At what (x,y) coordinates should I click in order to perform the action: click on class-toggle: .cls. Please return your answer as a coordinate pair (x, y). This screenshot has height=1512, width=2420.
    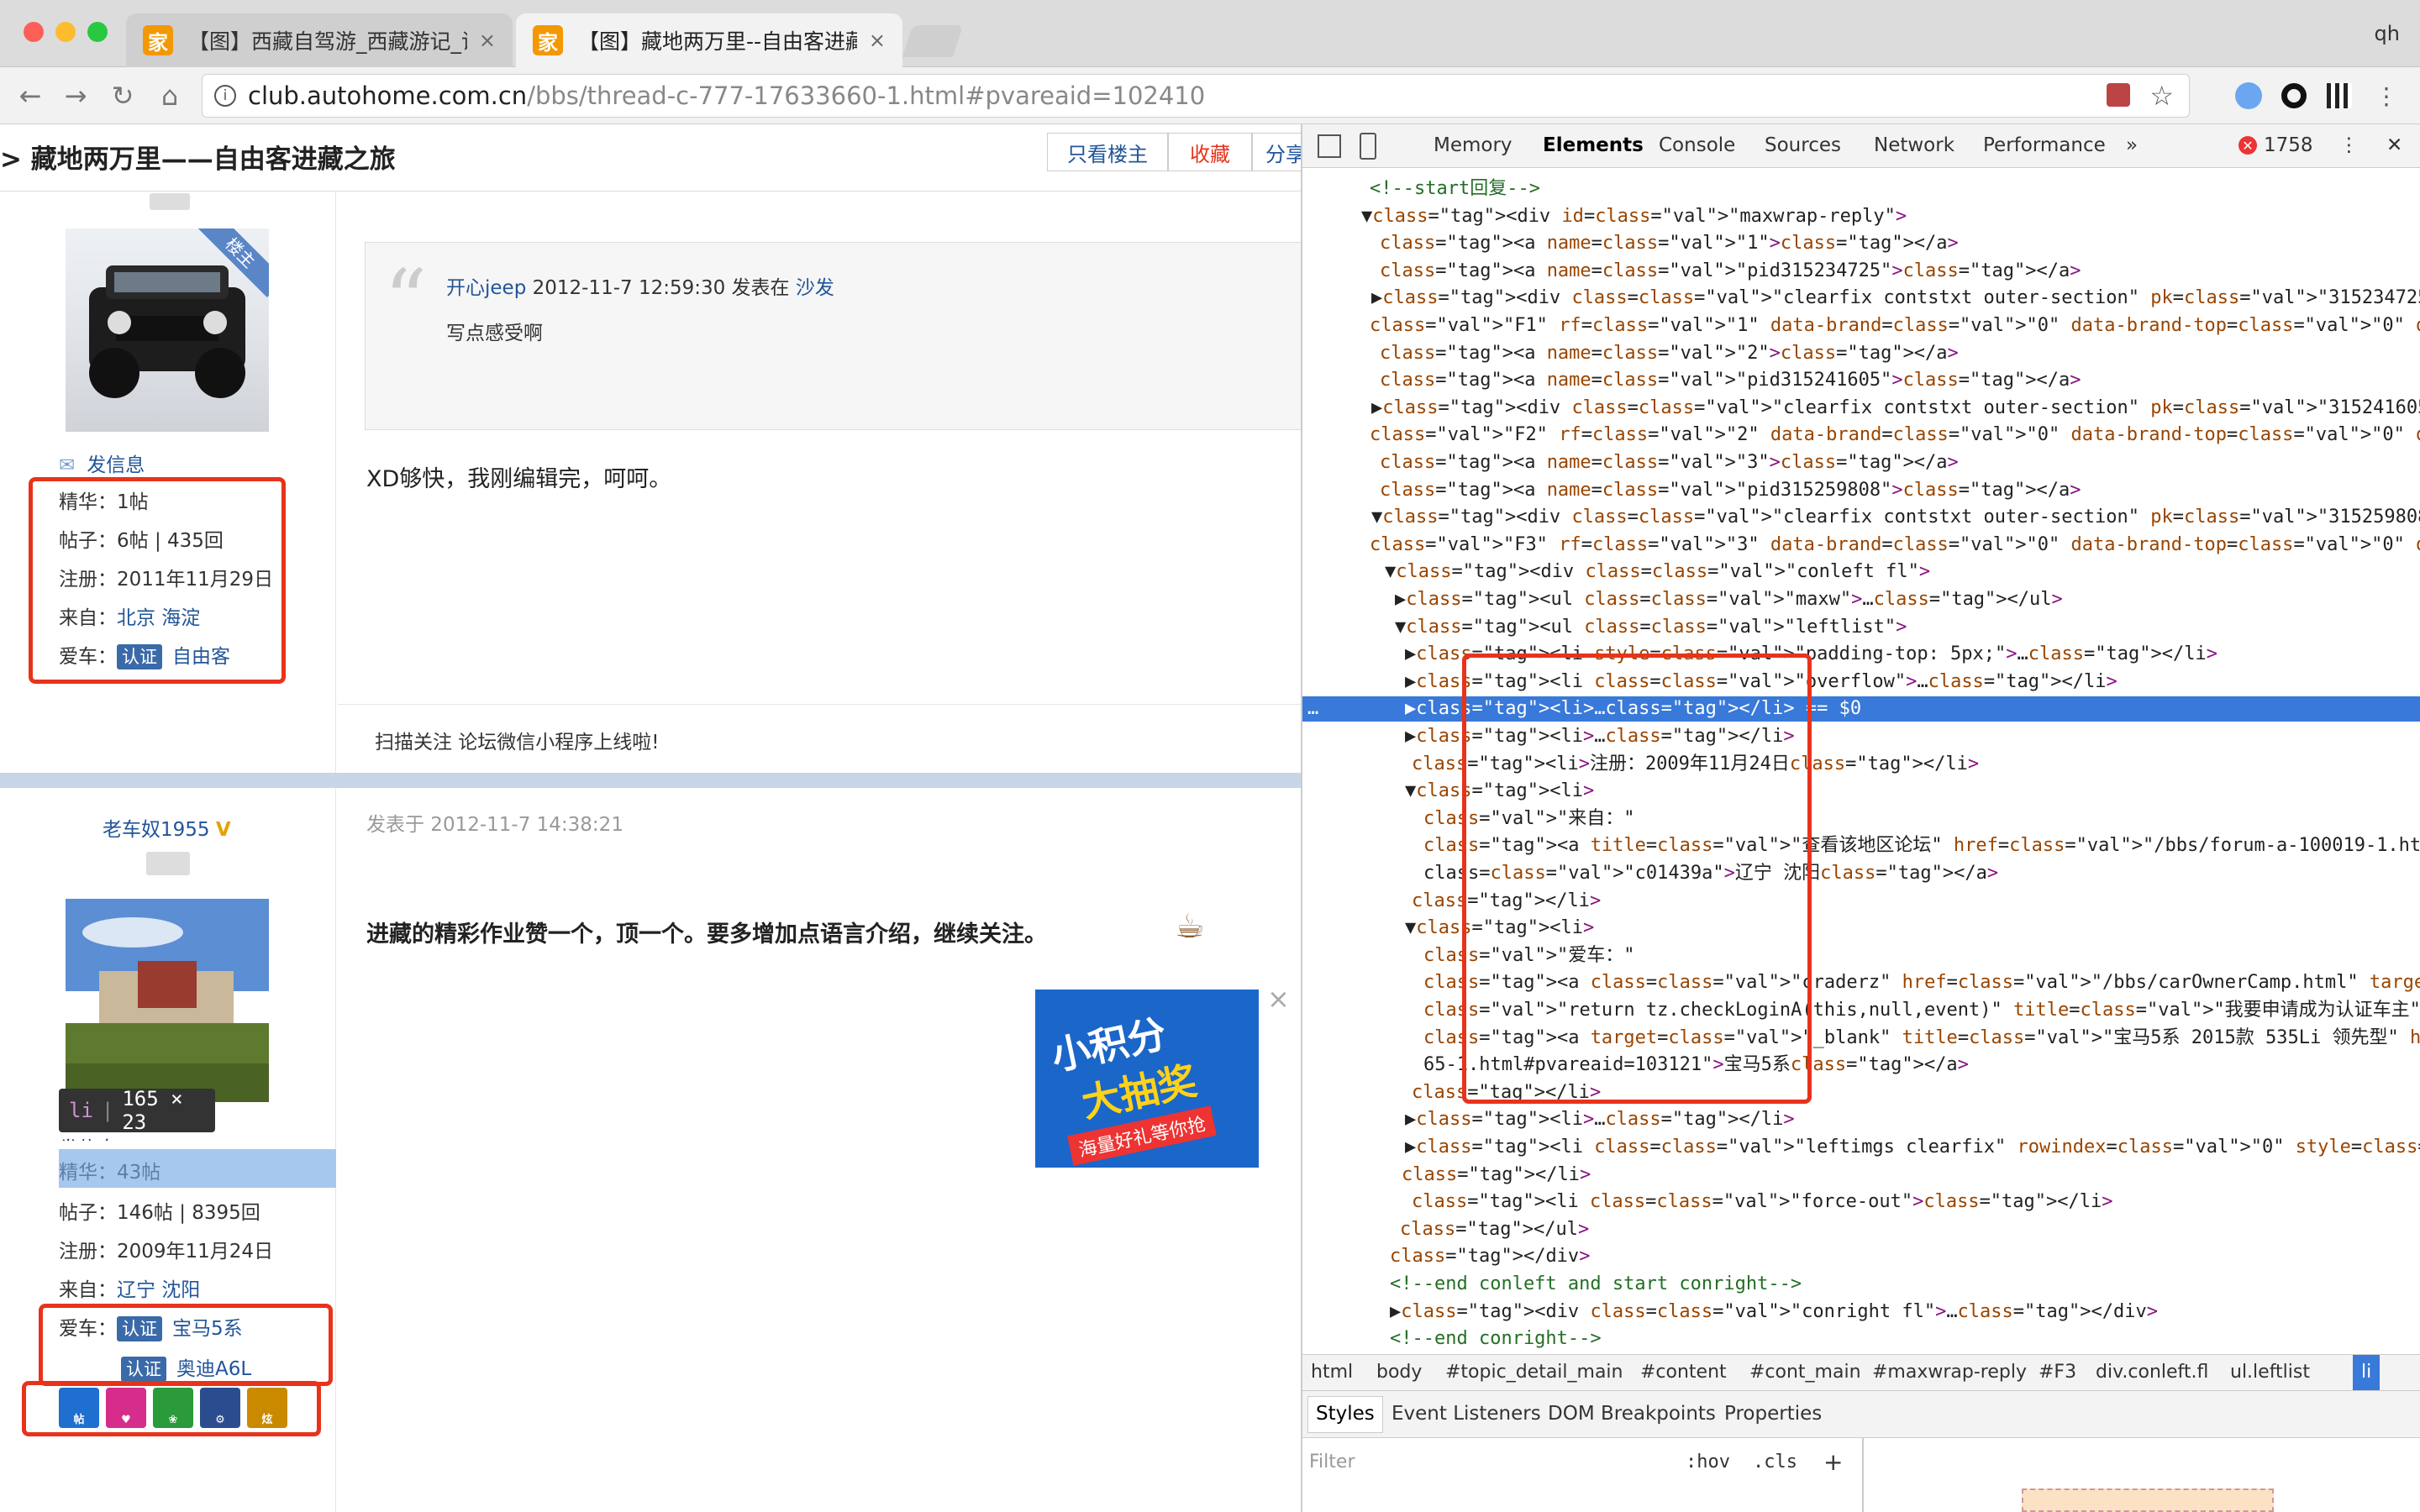
    Looking at the image, I should click on (1775, 1462).